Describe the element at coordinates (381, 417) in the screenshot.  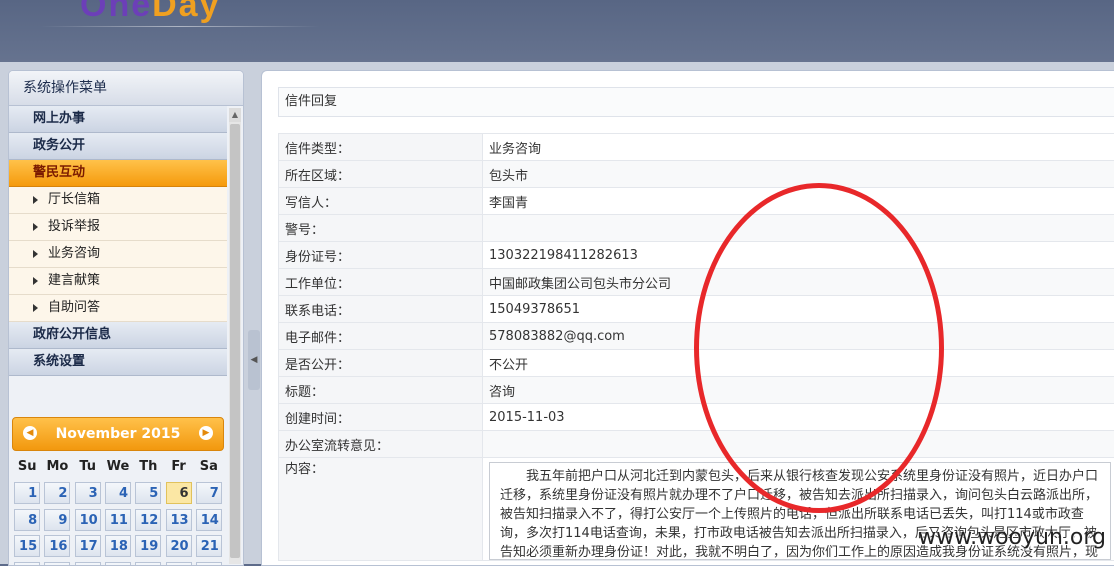
I see `field-label: 创建时间：` at that location.